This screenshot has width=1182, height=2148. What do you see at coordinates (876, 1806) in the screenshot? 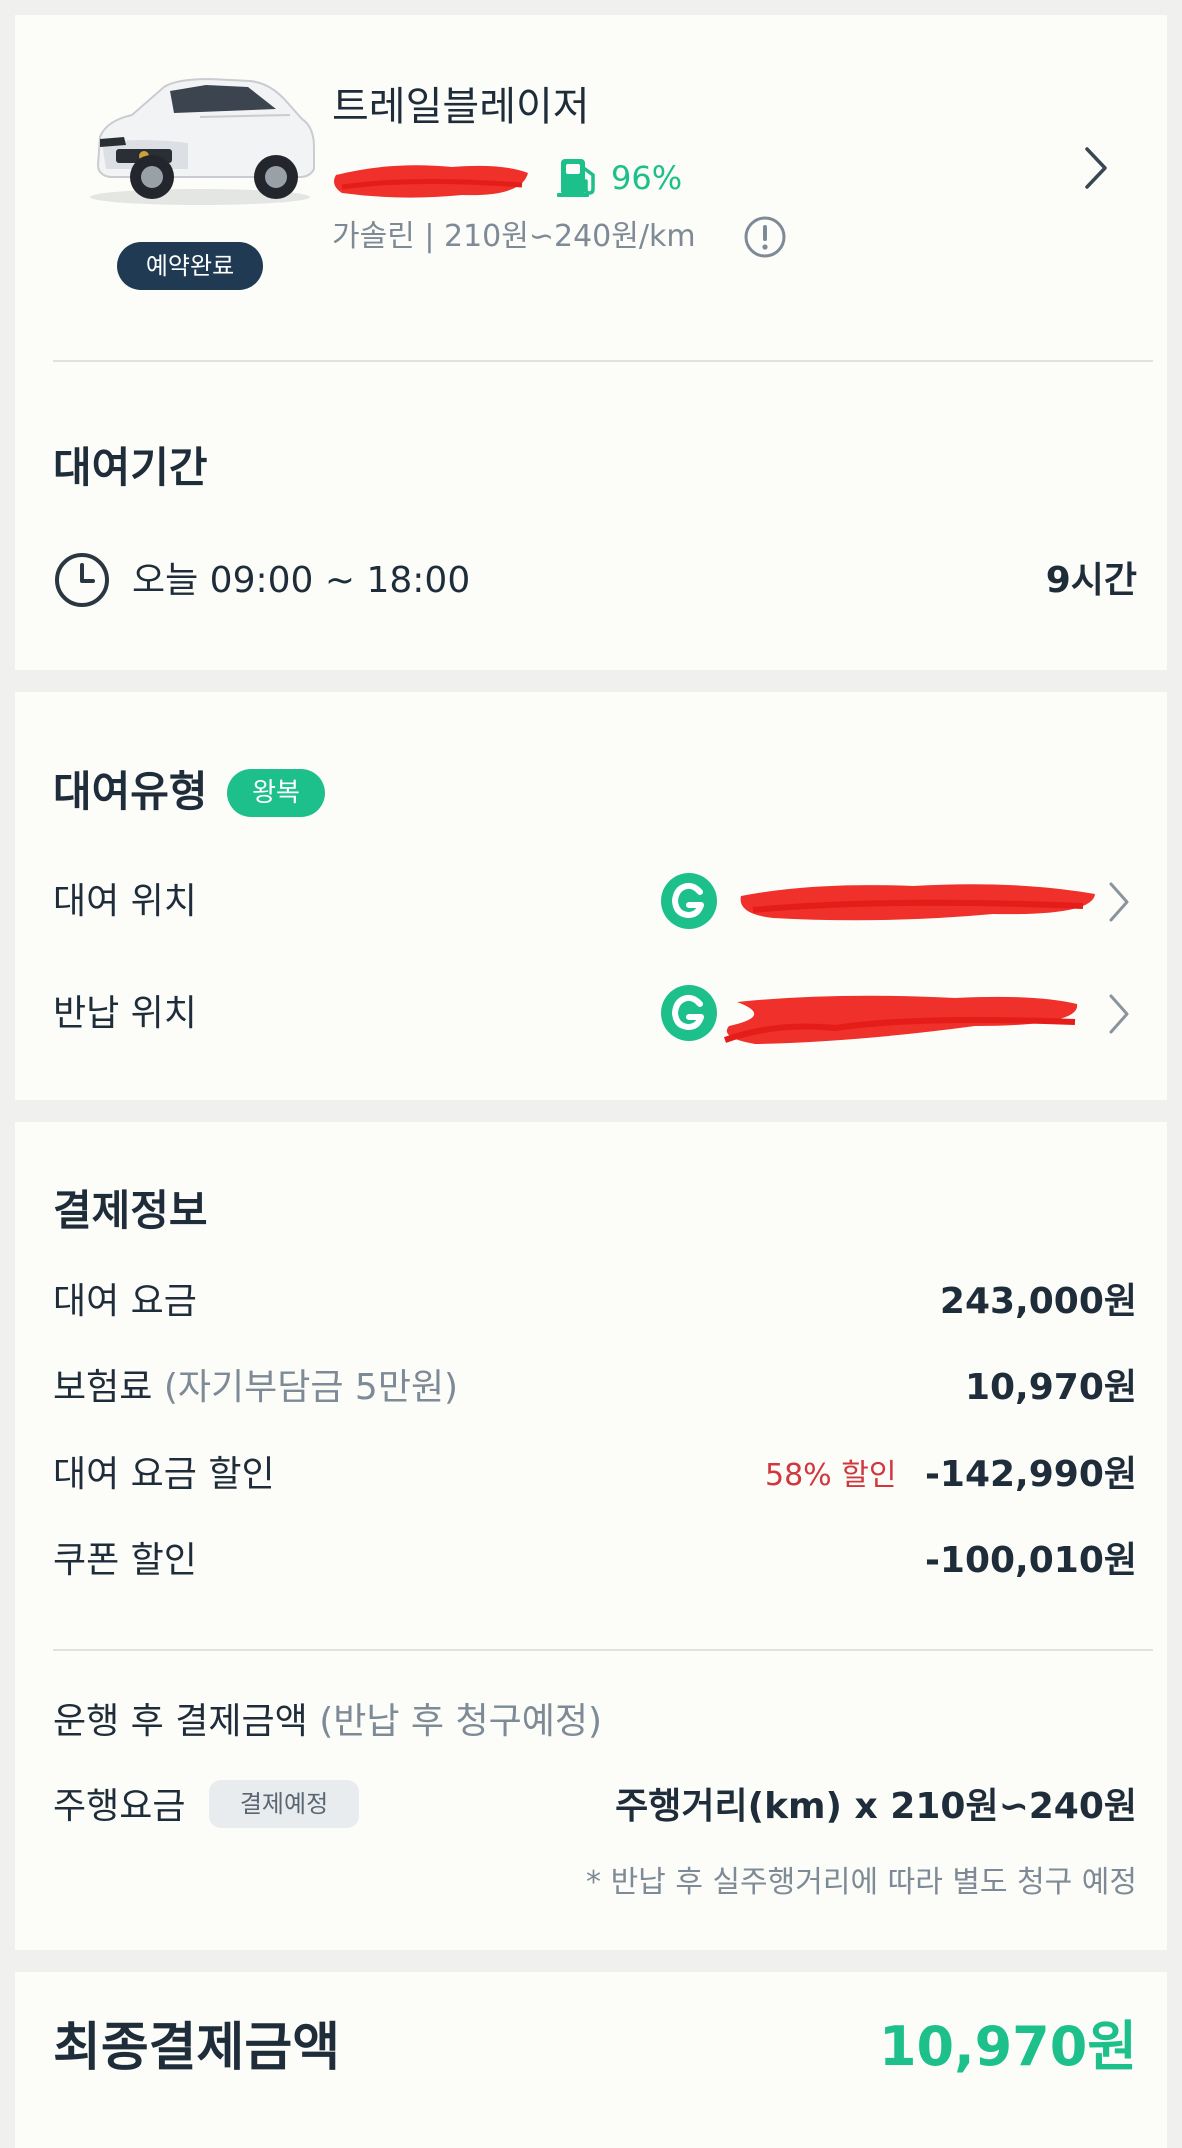
I see `mileage-fee-value: 주행거리(km) x 210원∽240원` at bounding box center [876, 1806].